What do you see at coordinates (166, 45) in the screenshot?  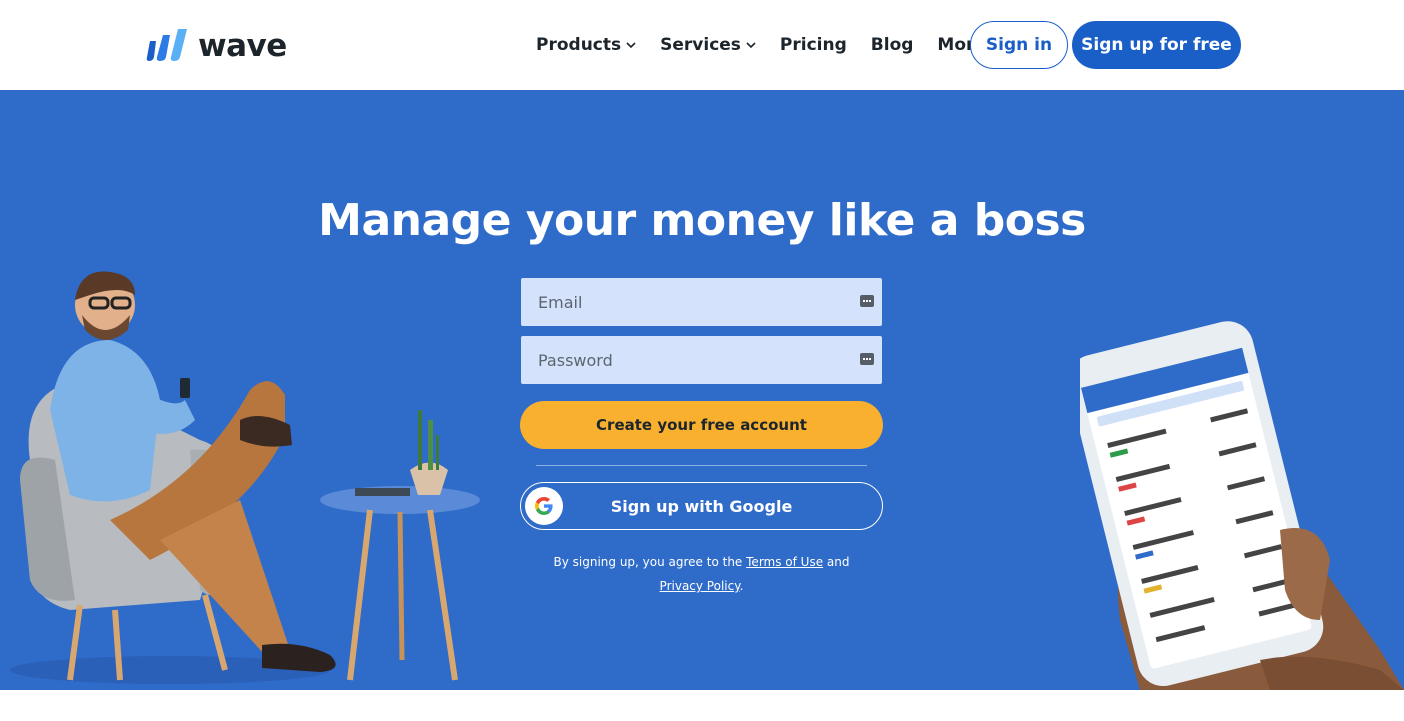 I see `wave-logo-icon` at bounding box center [166, 45].